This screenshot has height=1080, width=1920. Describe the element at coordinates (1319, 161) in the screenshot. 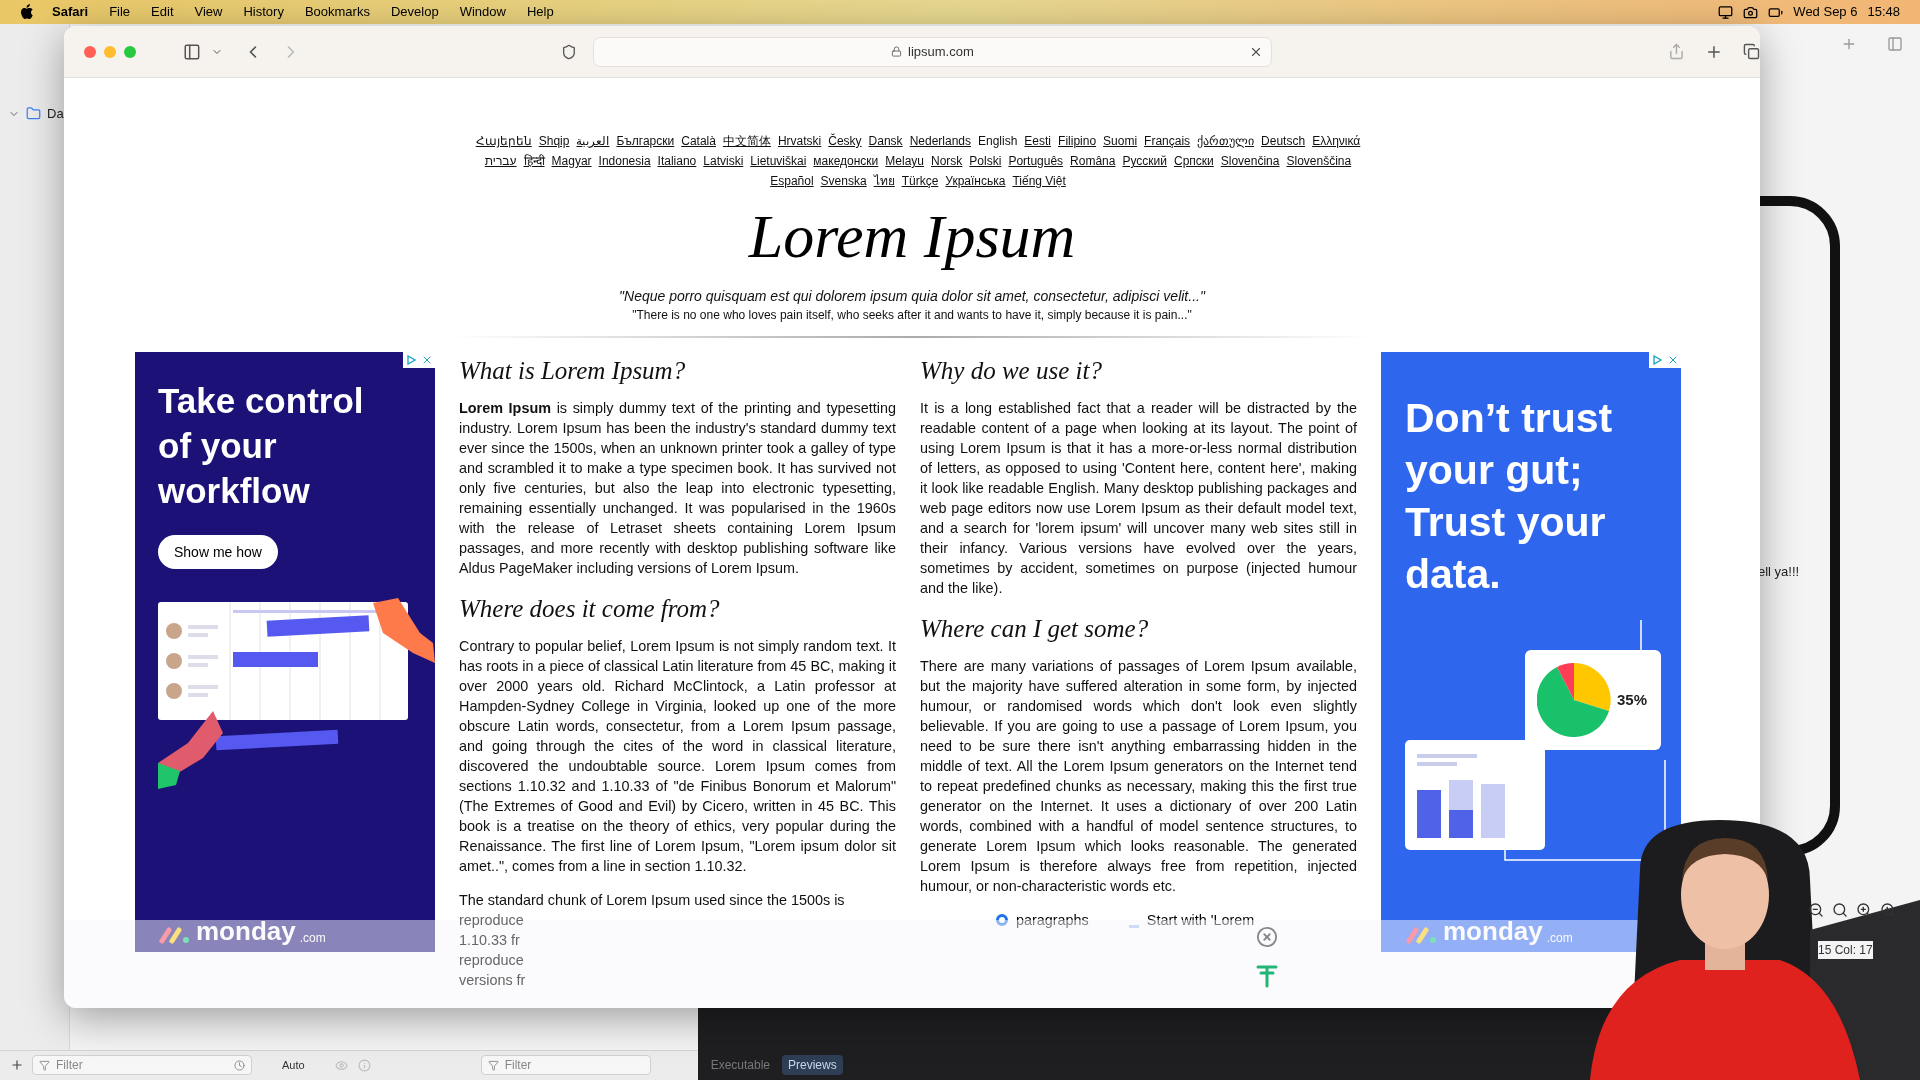

I see `language-link: Slovenščina` at that location.